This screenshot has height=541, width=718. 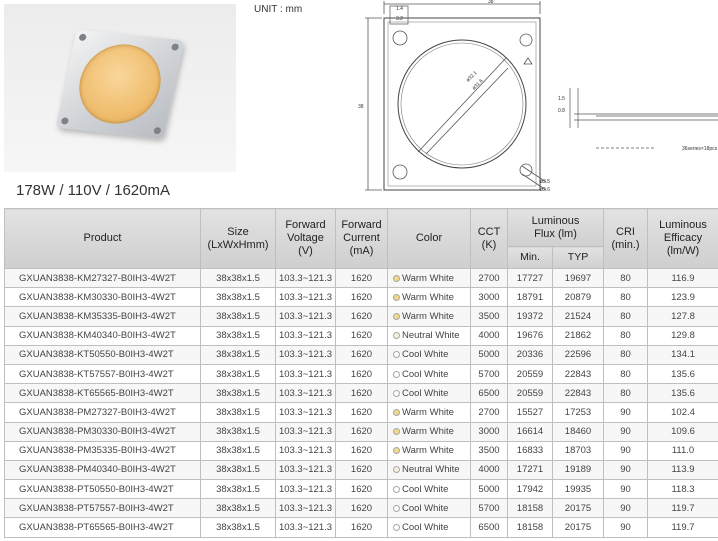 What do you see at coordinates (682, 374) in the screenshot?
I see `efficacy-cell: 135.6` at bounding box center [682, 374].